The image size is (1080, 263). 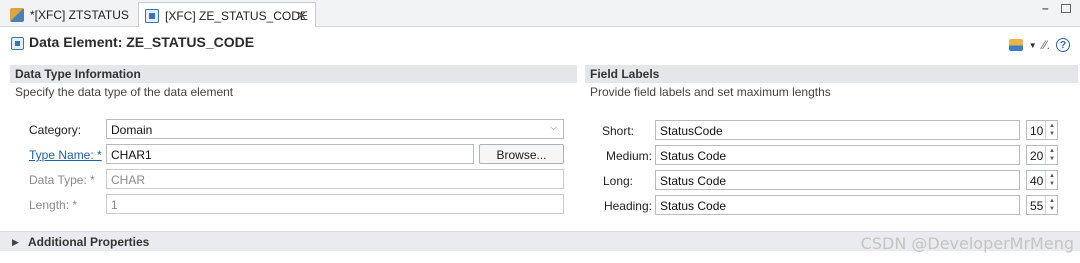 What do you see at coordinates (1039, 45) in the screenshot?
I see `header-toolbar: ▼ ⁄⁄. ?` at bounding box center [1039, 45].